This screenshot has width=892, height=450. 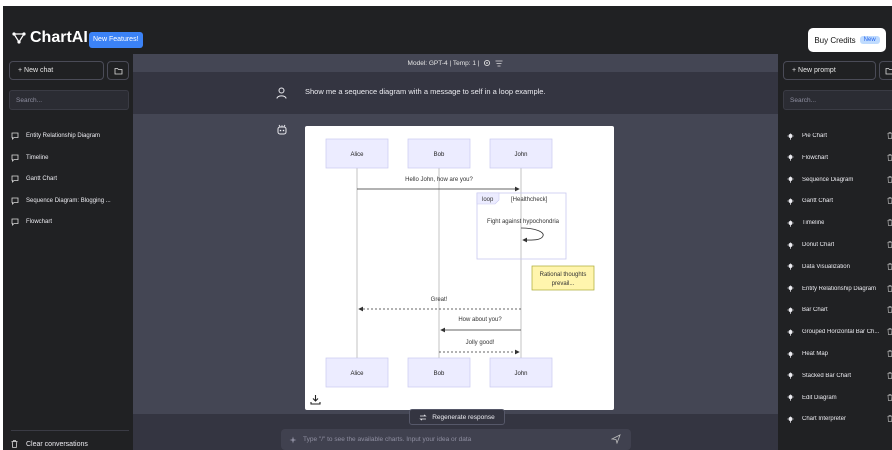 What do you see at coordinates (423, 417) in the screenshot?
I see `refresh-icon` at bounding box center [423, 417].